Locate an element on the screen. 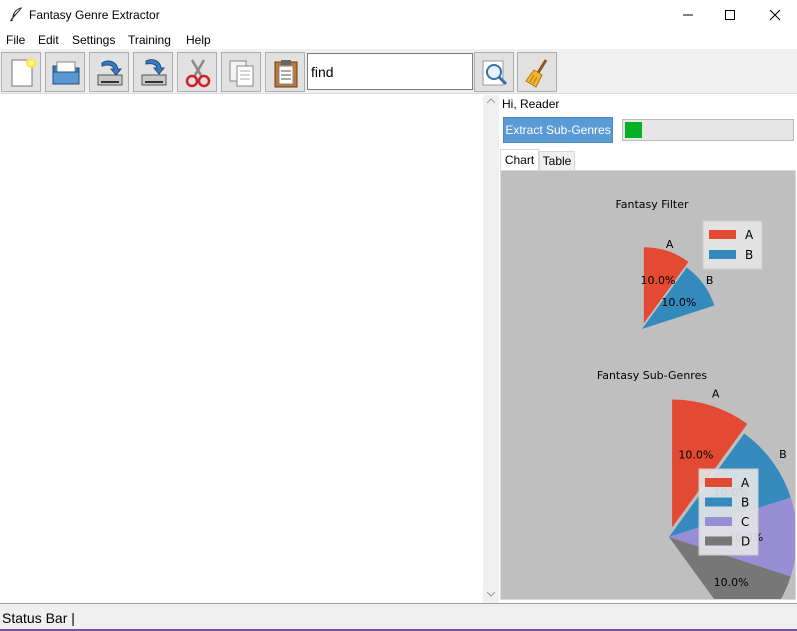 The width and height of the screenshot is (797, 631). save-button is located at coordinates (153, 72).